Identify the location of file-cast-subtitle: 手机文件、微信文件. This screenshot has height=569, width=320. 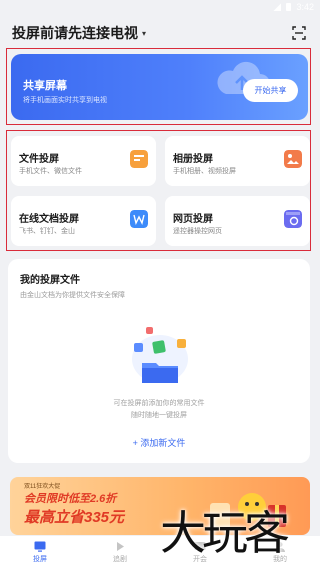
(50, 171).